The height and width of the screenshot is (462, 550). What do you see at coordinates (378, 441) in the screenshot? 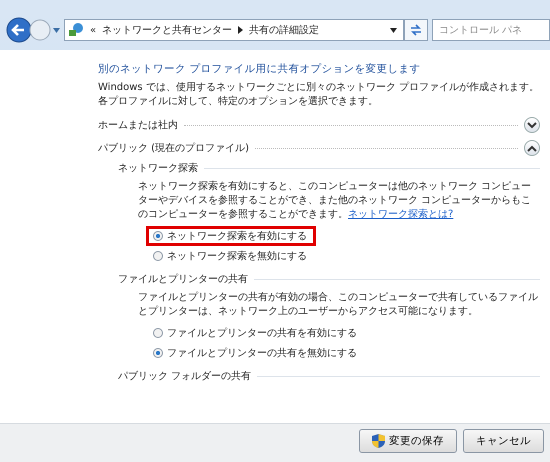
I see `shield-icon` at bounding box center [378, 441].